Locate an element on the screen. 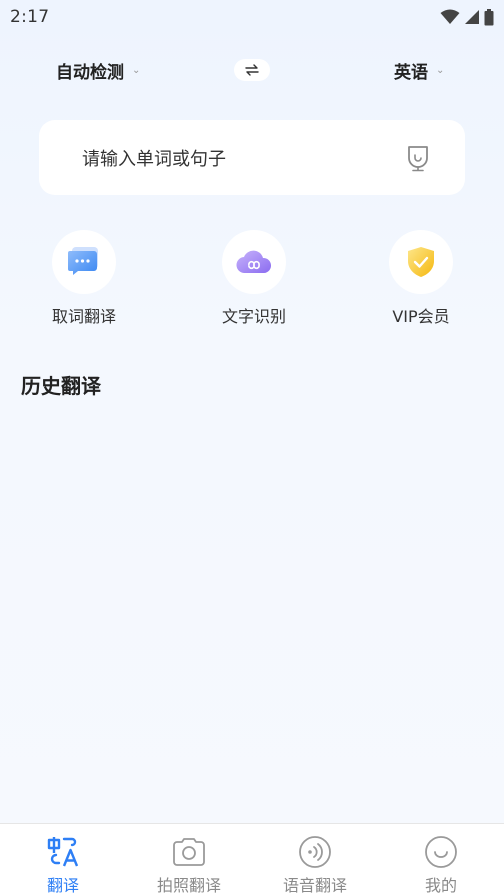 The image size is (504, 896). feature-text-recognition: 文字识别 is located at coordinates (254, 278).